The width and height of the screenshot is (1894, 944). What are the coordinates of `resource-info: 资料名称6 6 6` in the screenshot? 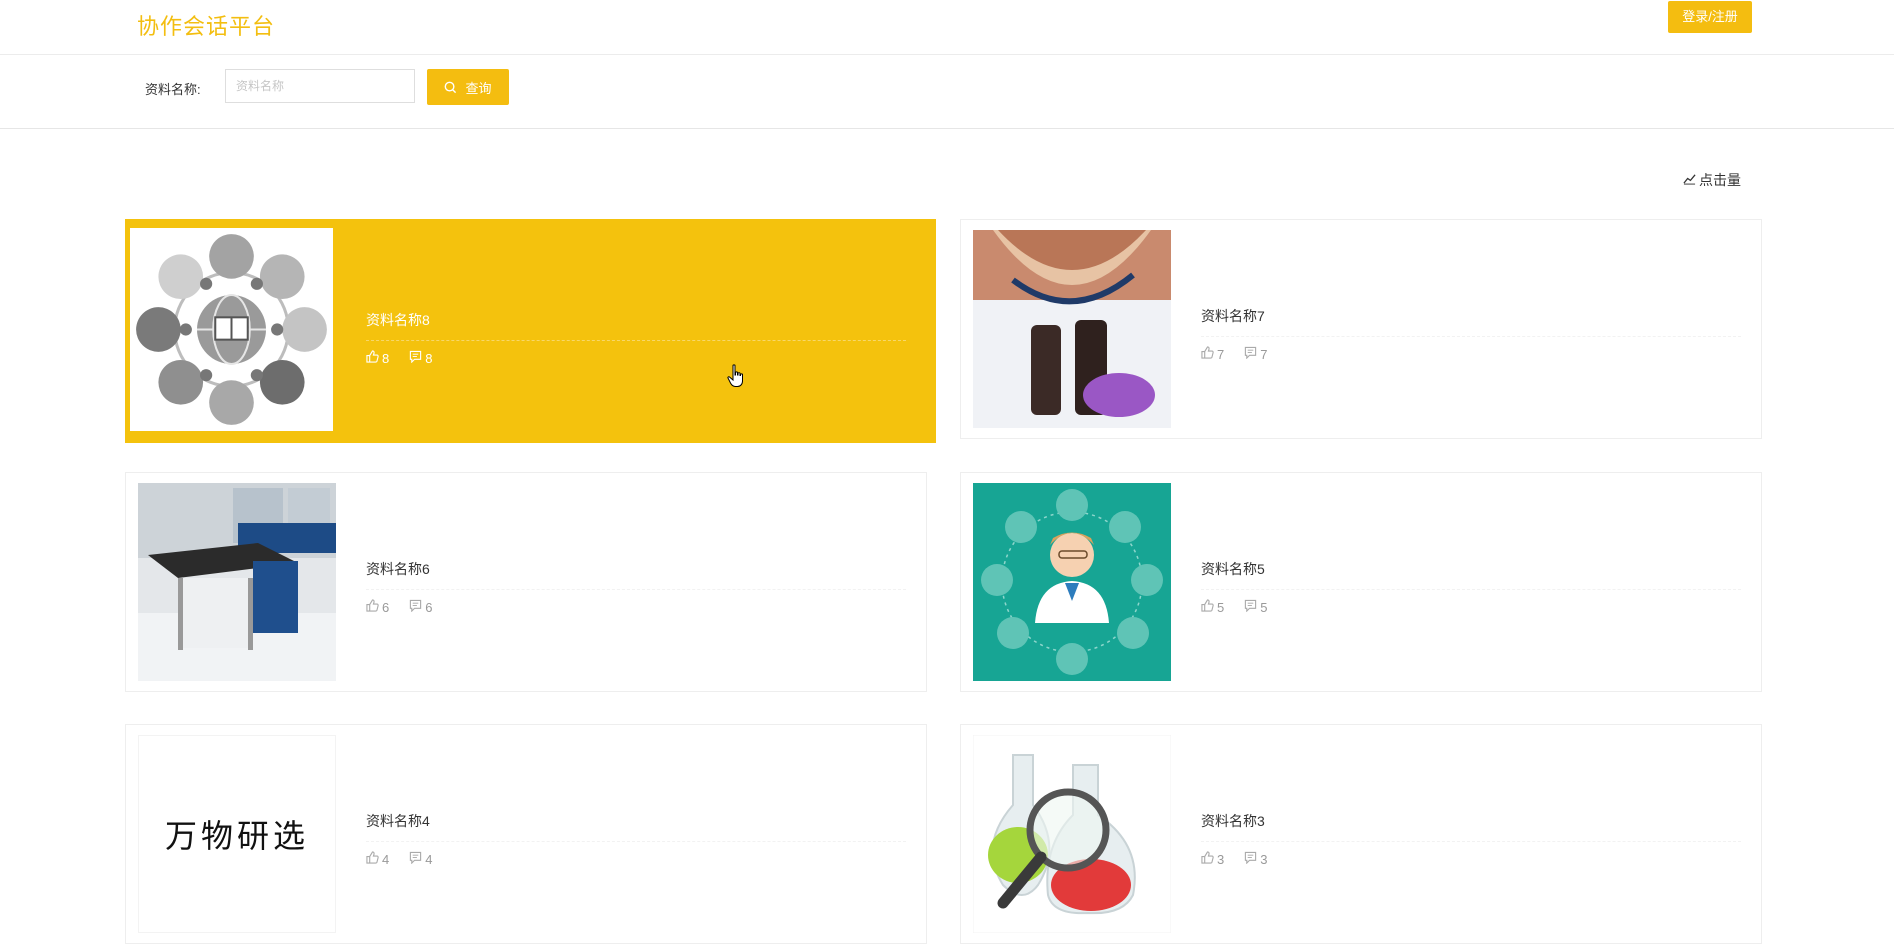 It's located at (636, 587).